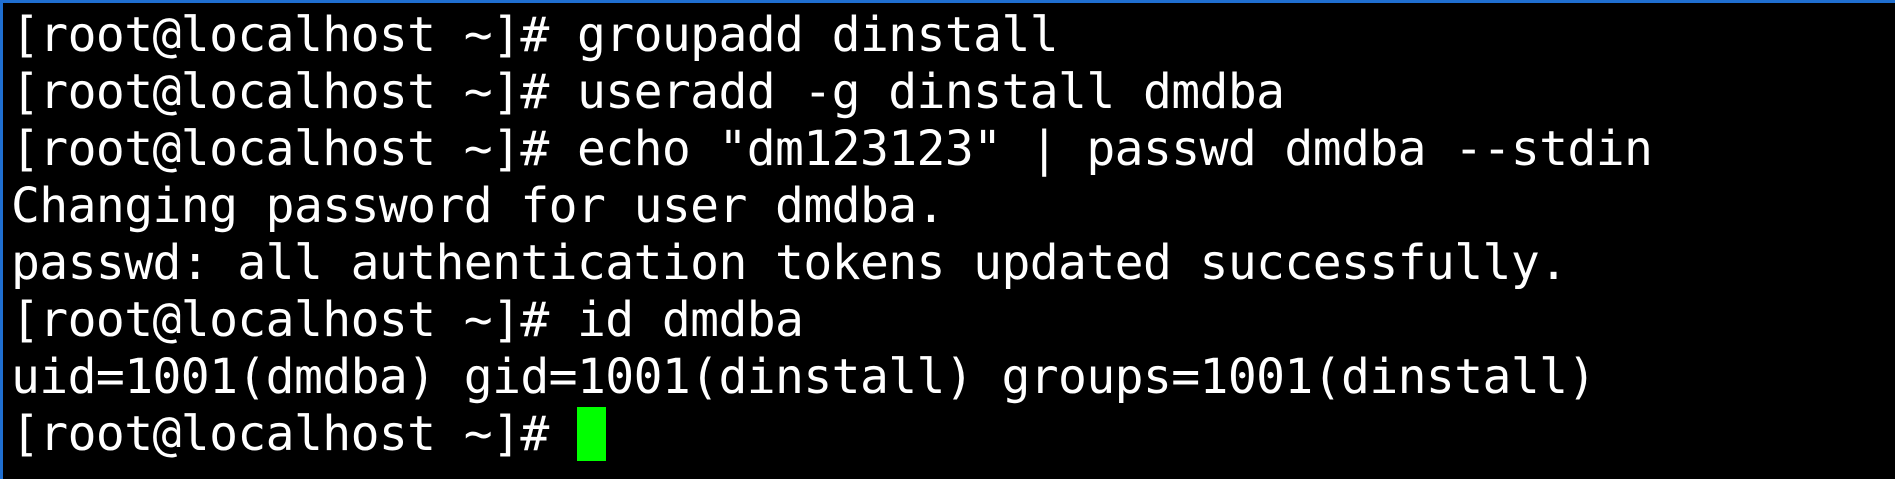 The image size is (1895, 479). I want to click on terminal-cursor, so click(591, 434).